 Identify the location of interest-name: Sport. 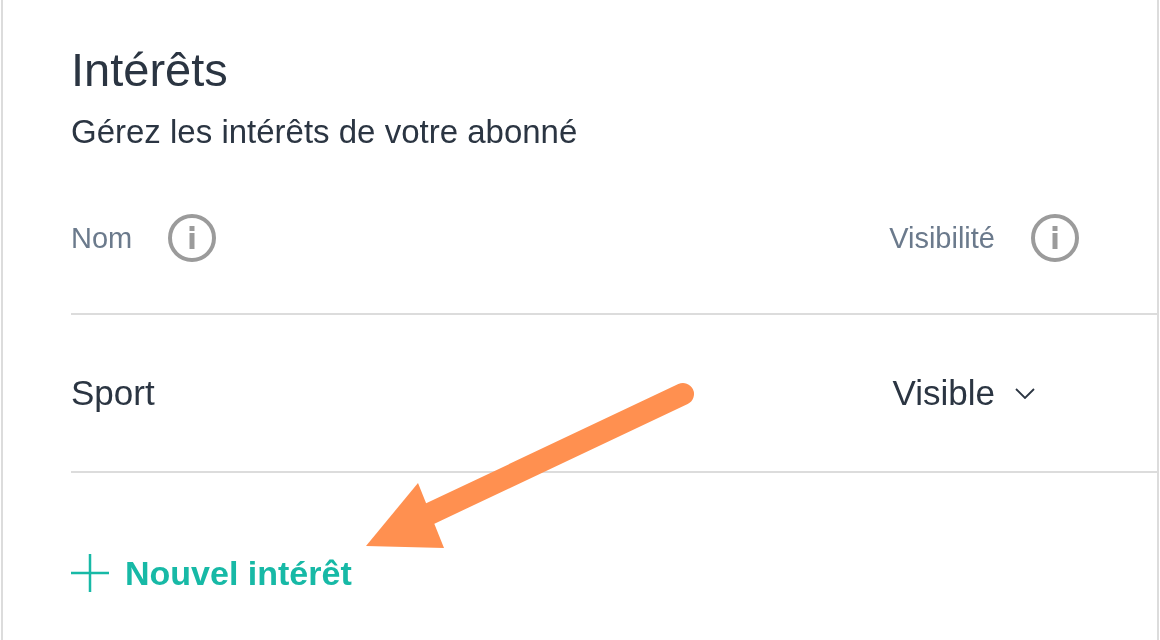
(113, 393).